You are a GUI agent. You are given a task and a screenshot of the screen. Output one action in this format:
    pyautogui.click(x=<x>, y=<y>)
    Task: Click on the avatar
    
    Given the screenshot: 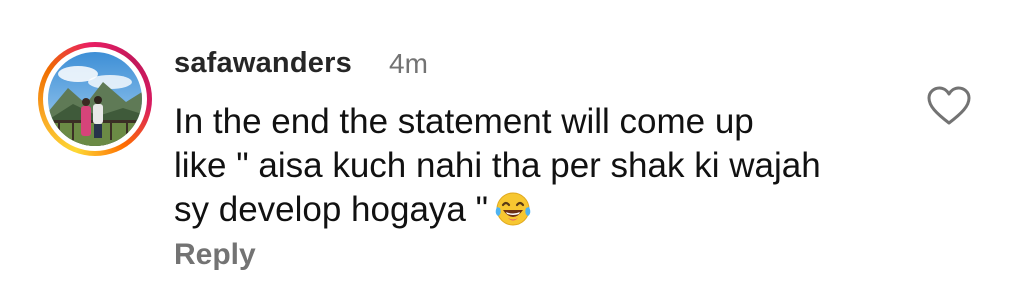 What is the action you would take?
    pyautogui.click(x=95, y=99)
    